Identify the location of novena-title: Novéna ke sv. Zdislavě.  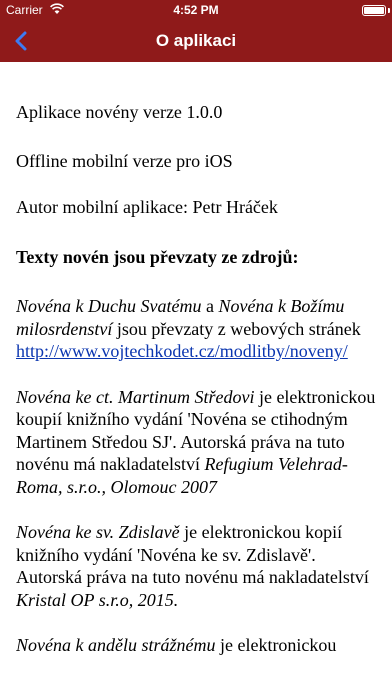
(98, 532).